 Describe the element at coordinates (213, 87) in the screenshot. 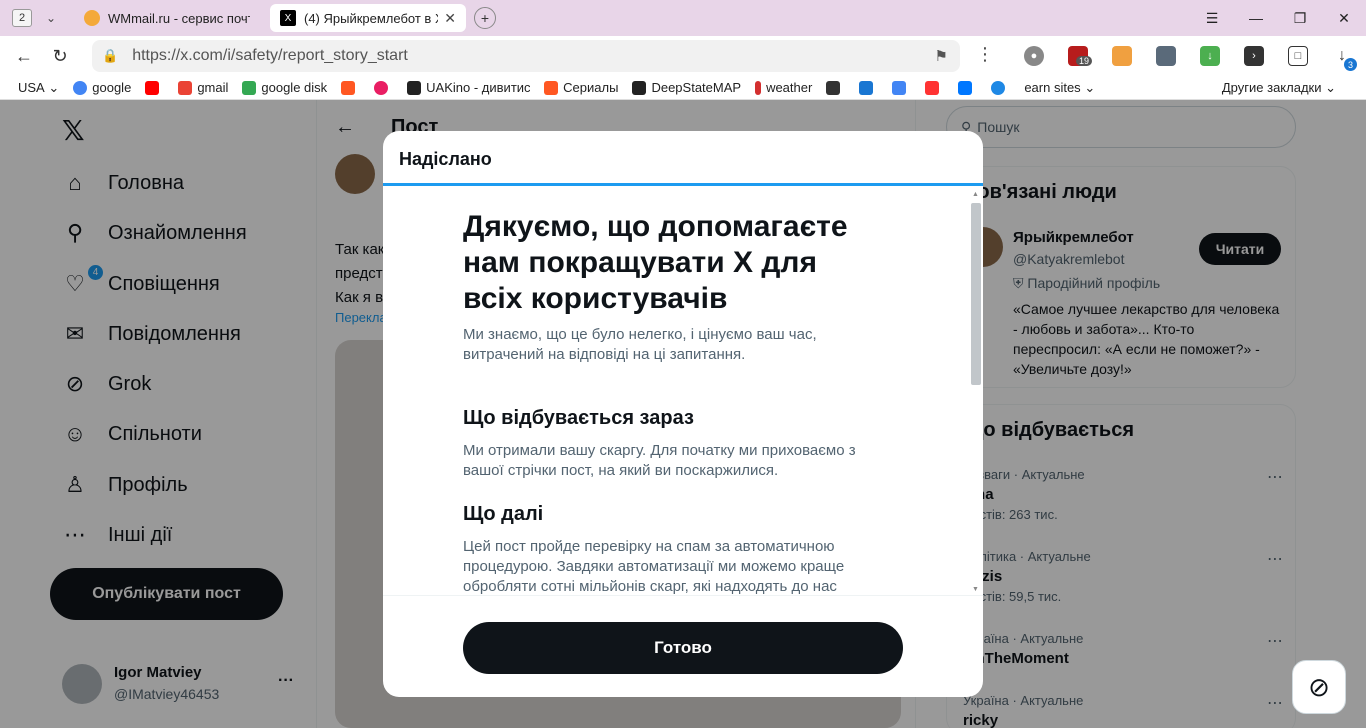

I see `bookmark-label: gmail` at that location.